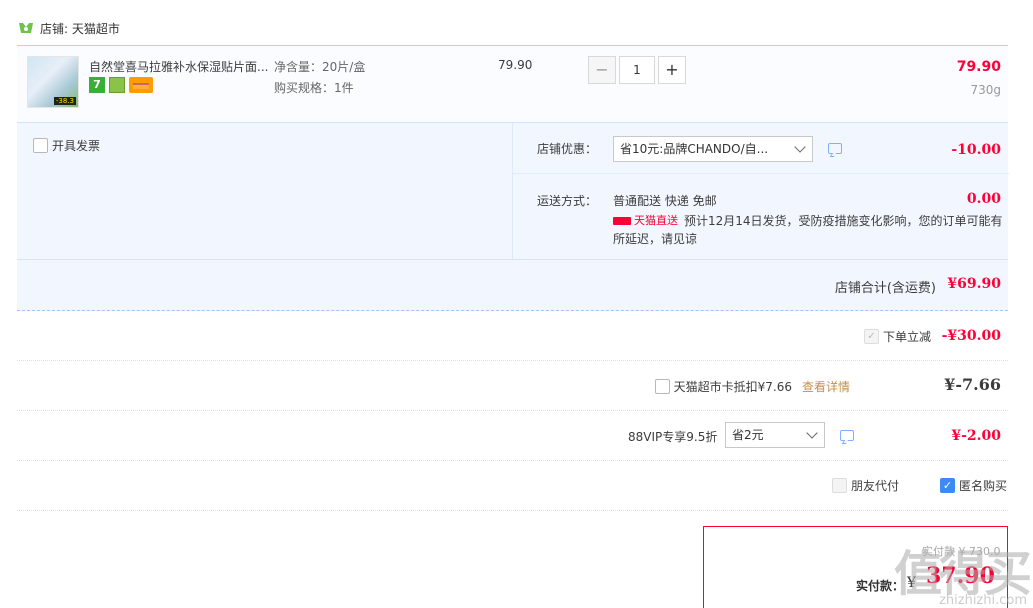 Image resolution: width=1033 pixels, height=608 pixels. What do you see at coordinates (865, 485) in the screenshot?
I see `friend-pay-option: 朋友代付` at bounding box center [865, 485].